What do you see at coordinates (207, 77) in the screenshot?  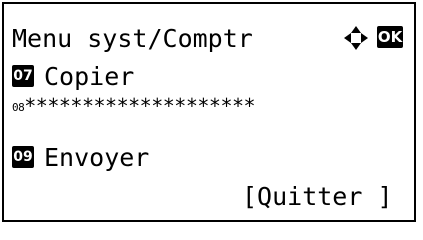 I see `menu-item-copier: 07 Copier` at bounding box center [207, 77].